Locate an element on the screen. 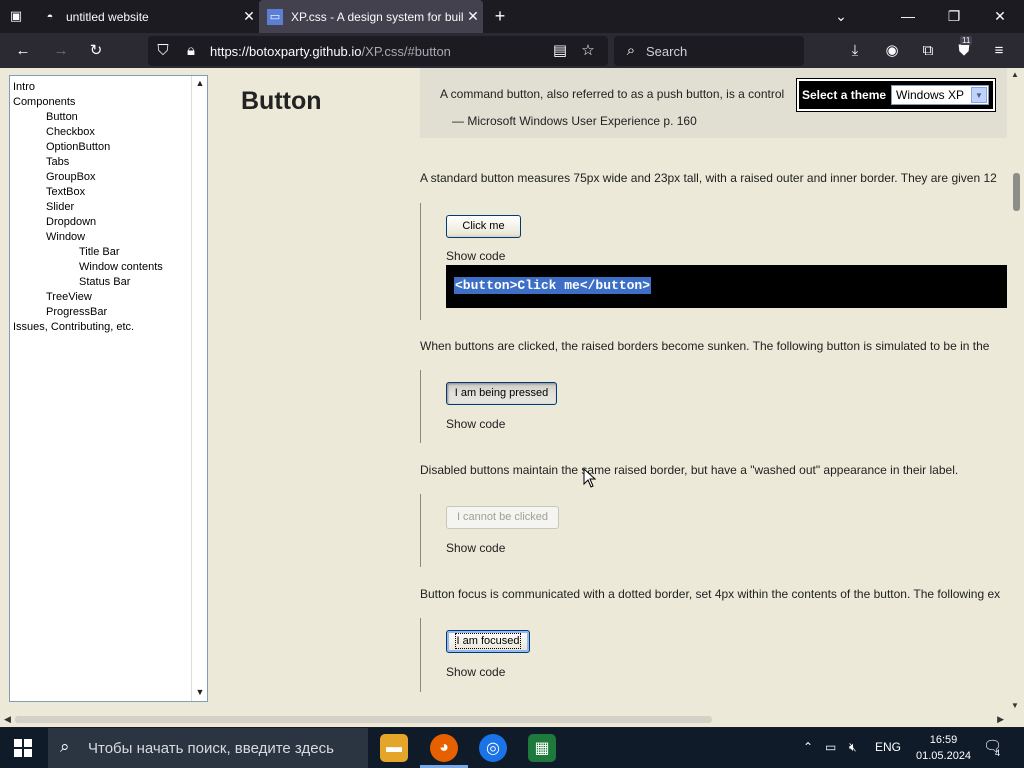  menu-icon: ≡ is located at coordinates (999, 51).